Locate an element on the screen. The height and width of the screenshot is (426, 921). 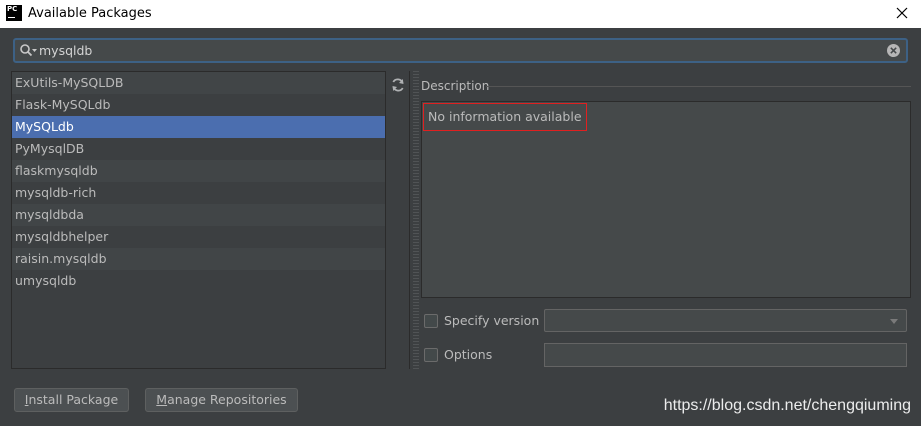
title-bar: PC Available Packages is located at coordinates (460, 14).